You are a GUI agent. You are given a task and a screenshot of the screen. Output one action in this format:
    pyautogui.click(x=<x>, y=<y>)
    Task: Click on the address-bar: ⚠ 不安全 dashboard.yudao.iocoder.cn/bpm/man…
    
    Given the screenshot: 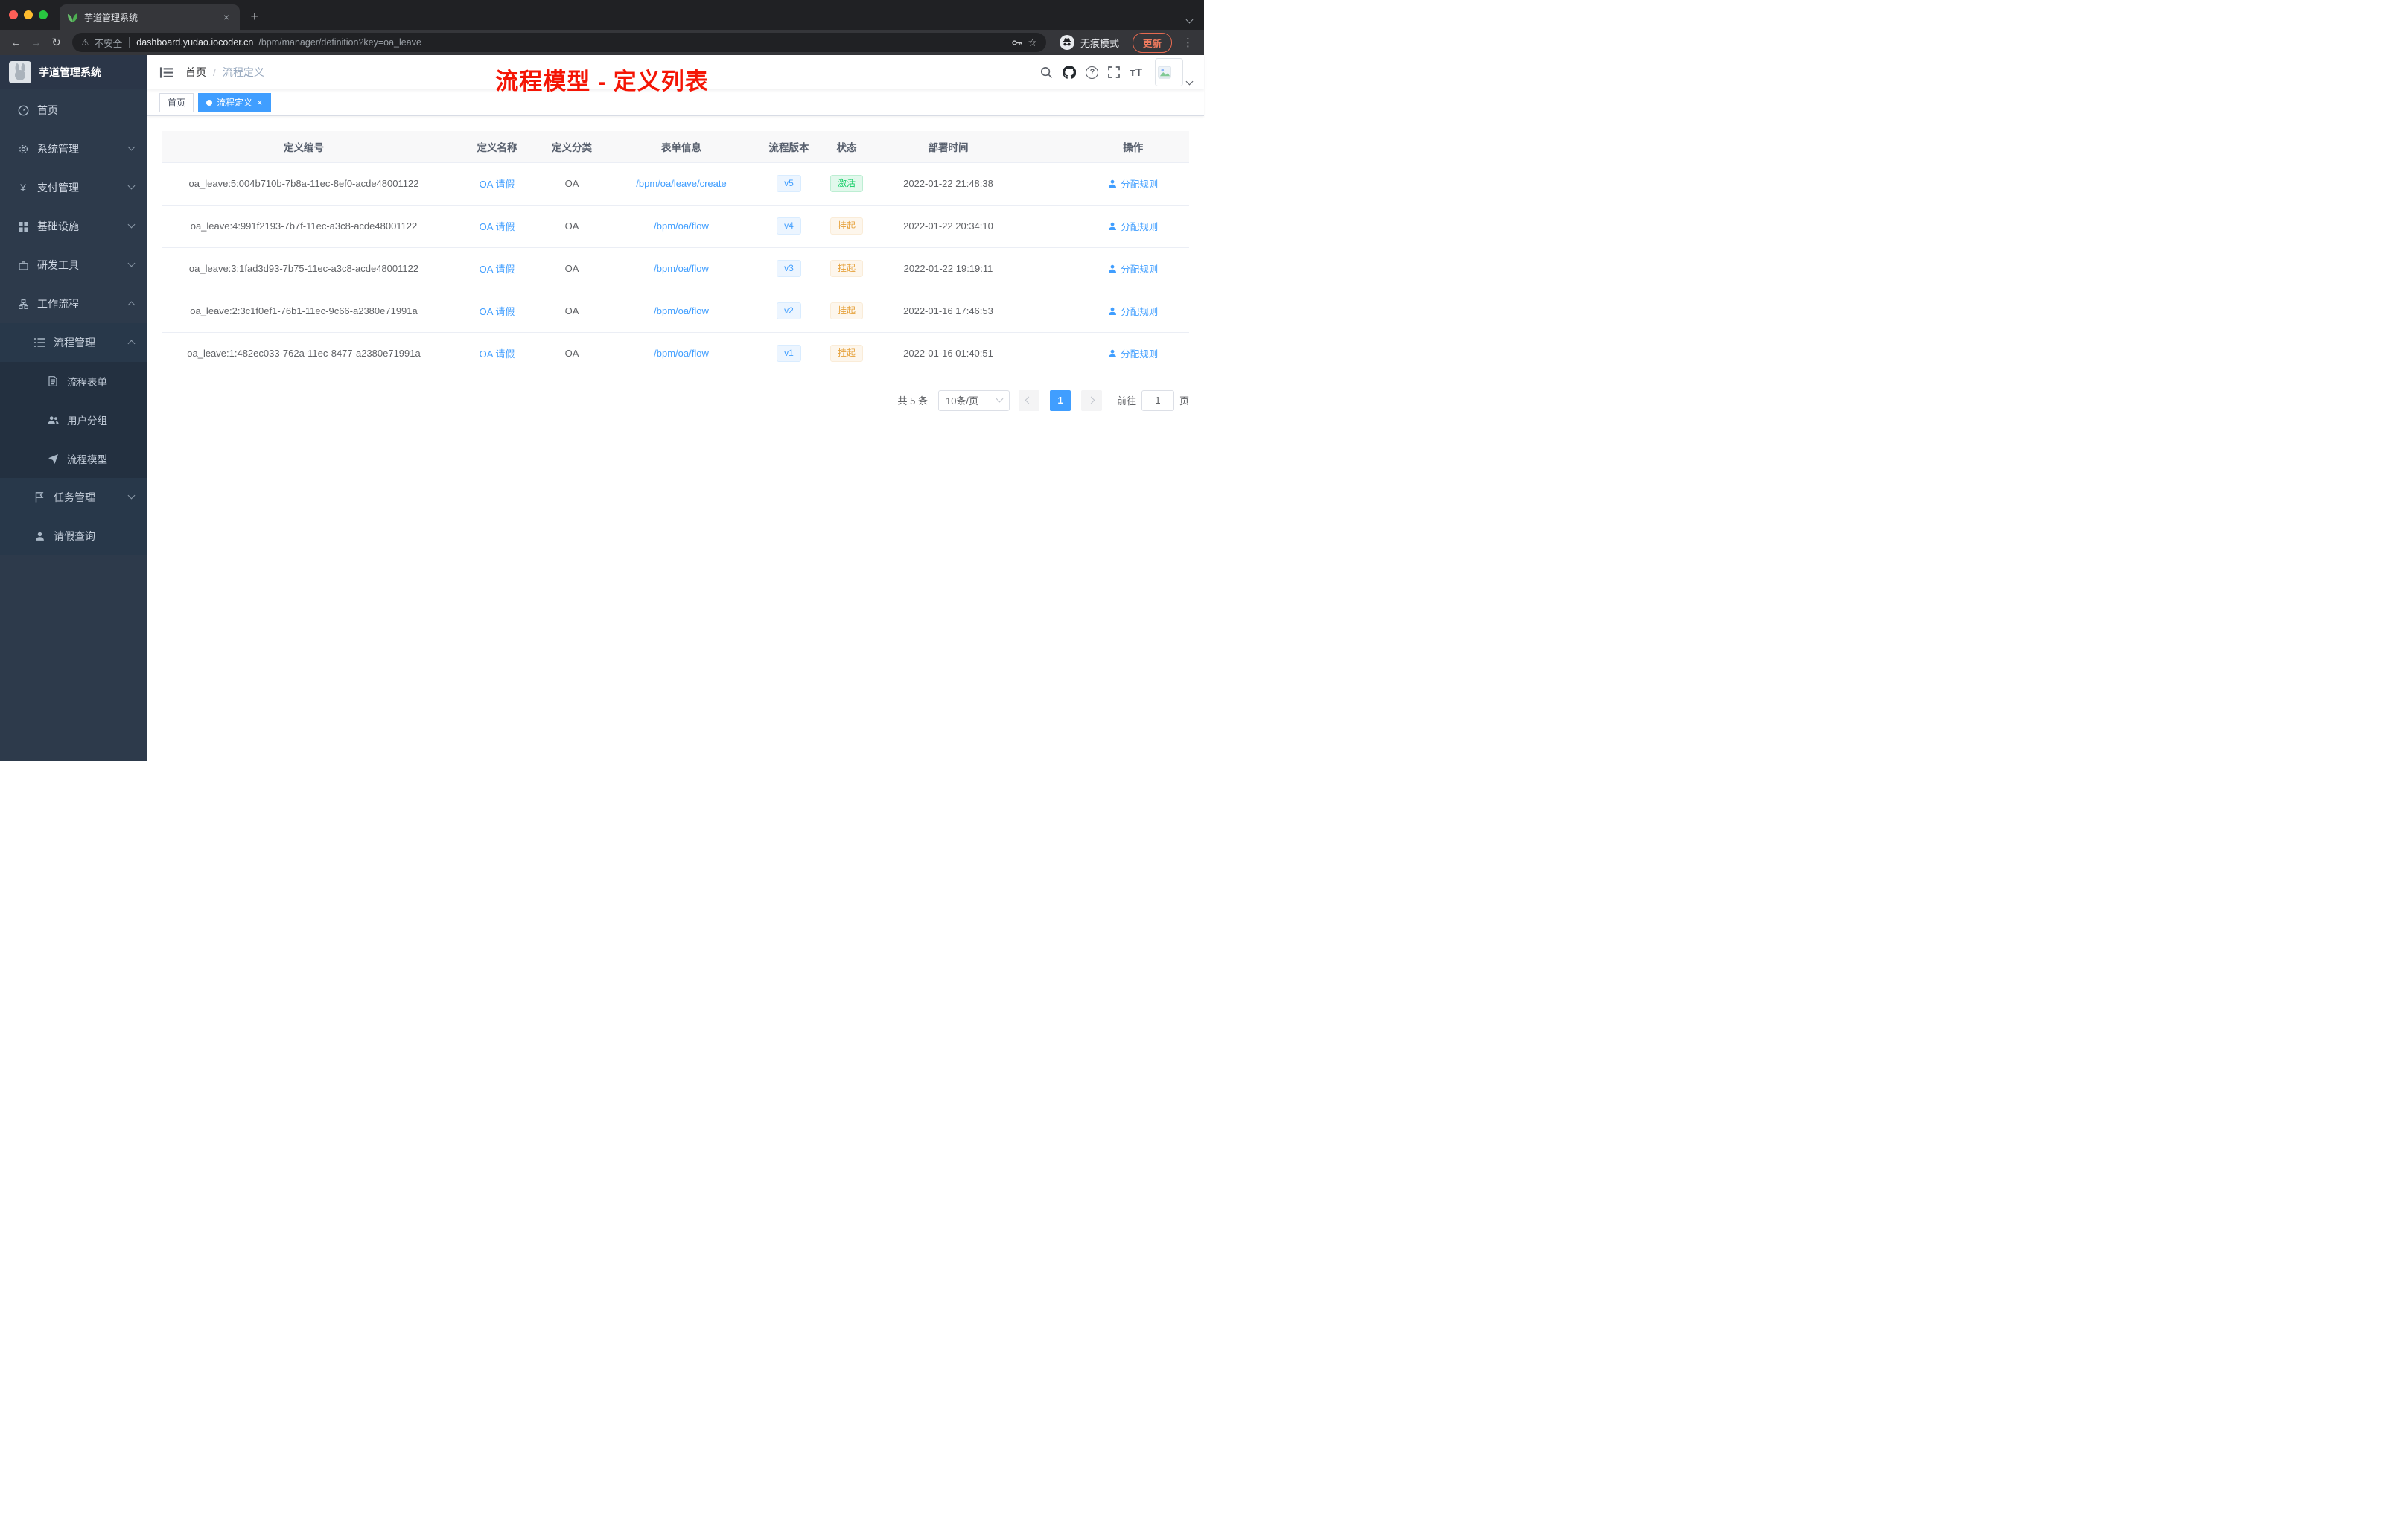 What is the action you would take?
    pyautogui.click(x=559, y=42)
    